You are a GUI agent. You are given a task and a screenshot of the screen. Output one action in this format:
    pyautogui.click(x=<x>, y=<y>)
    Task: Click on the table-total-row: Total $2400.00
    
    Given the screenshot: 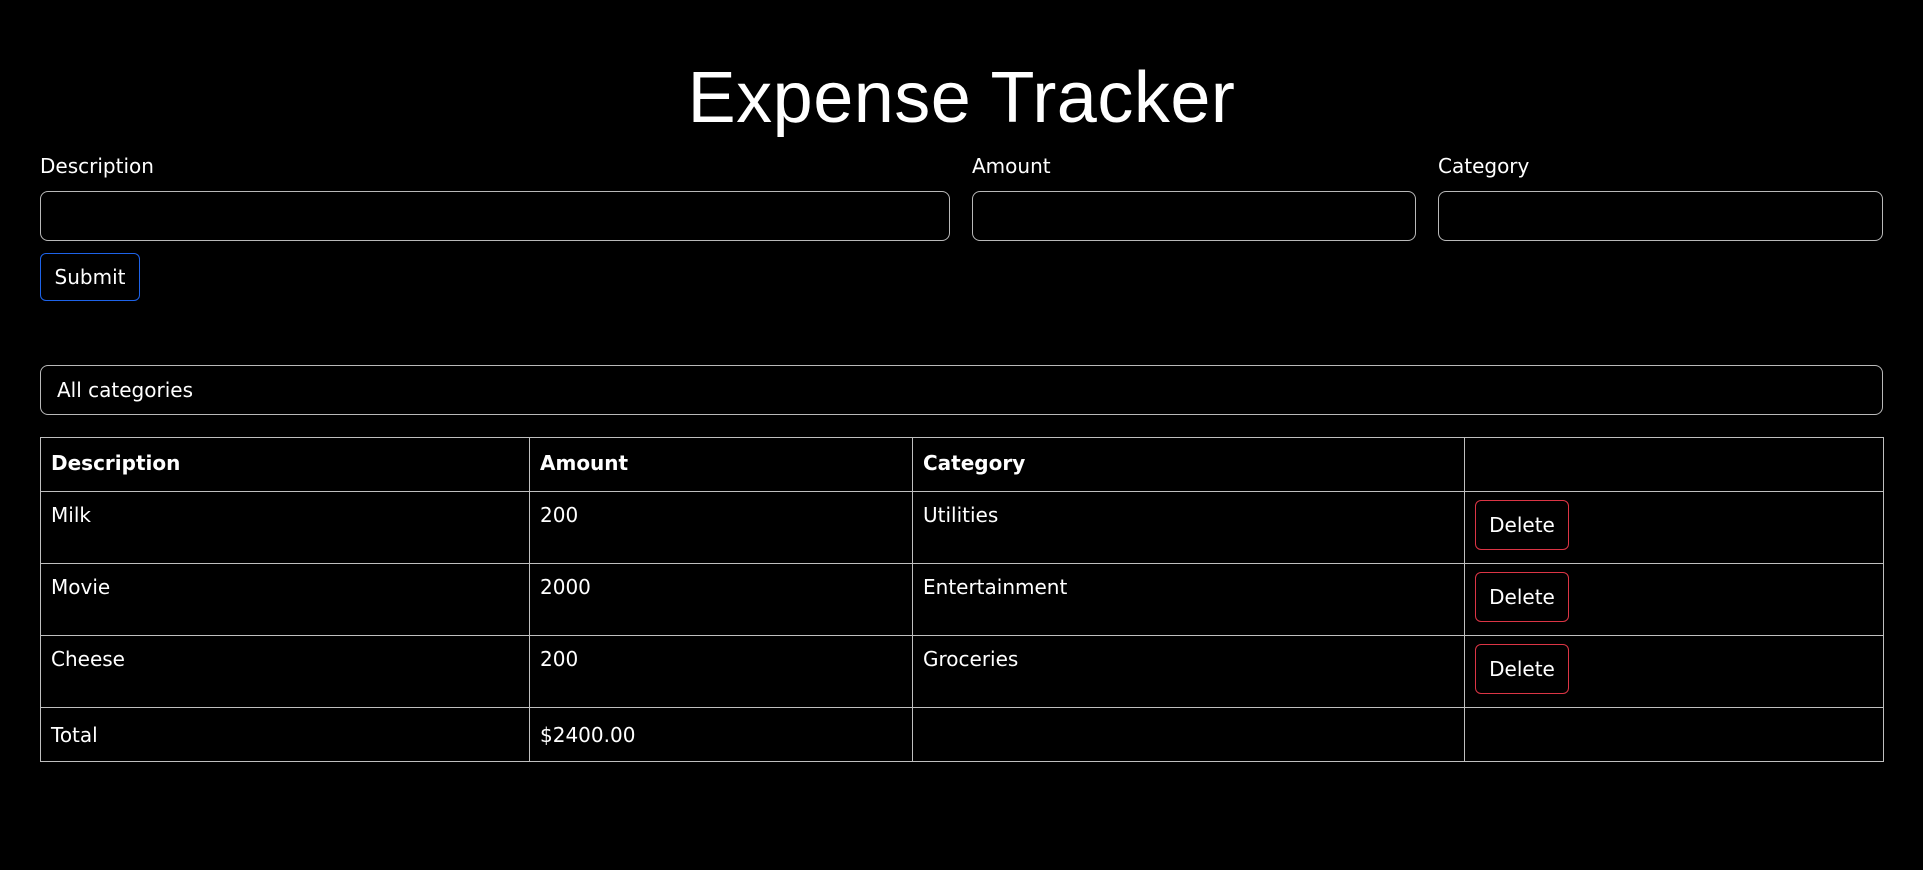 What is the action you would take?
    pyautogui.click(x=962, y=734)
    